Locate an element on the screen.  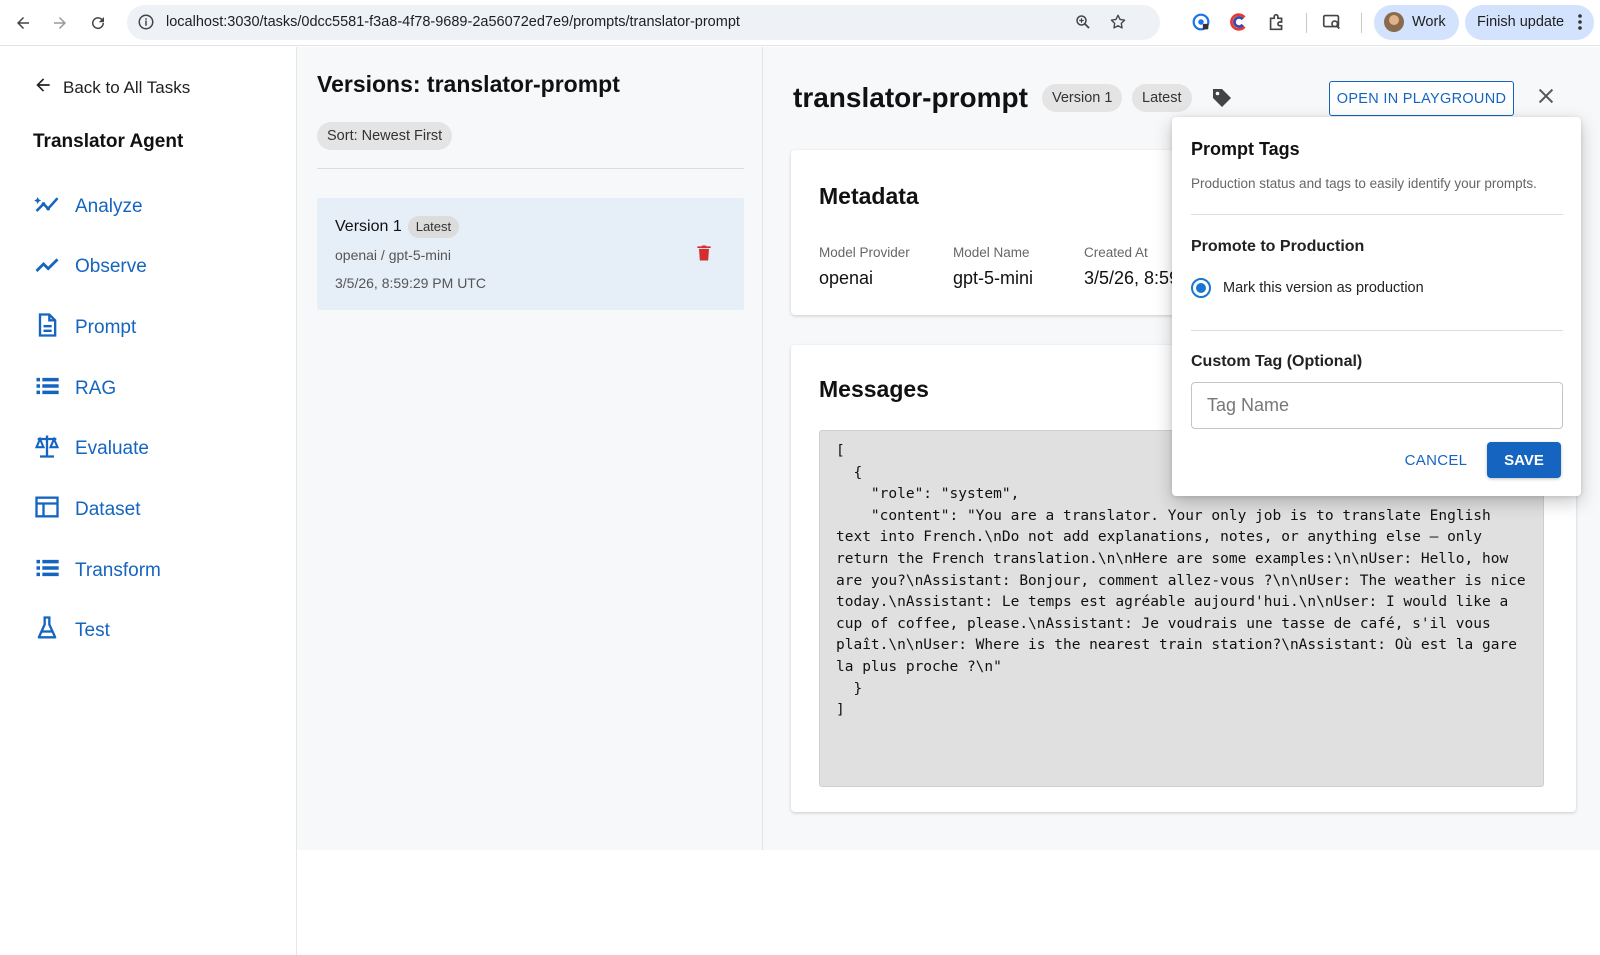
delete-icon is located at coordinates (704, 255).